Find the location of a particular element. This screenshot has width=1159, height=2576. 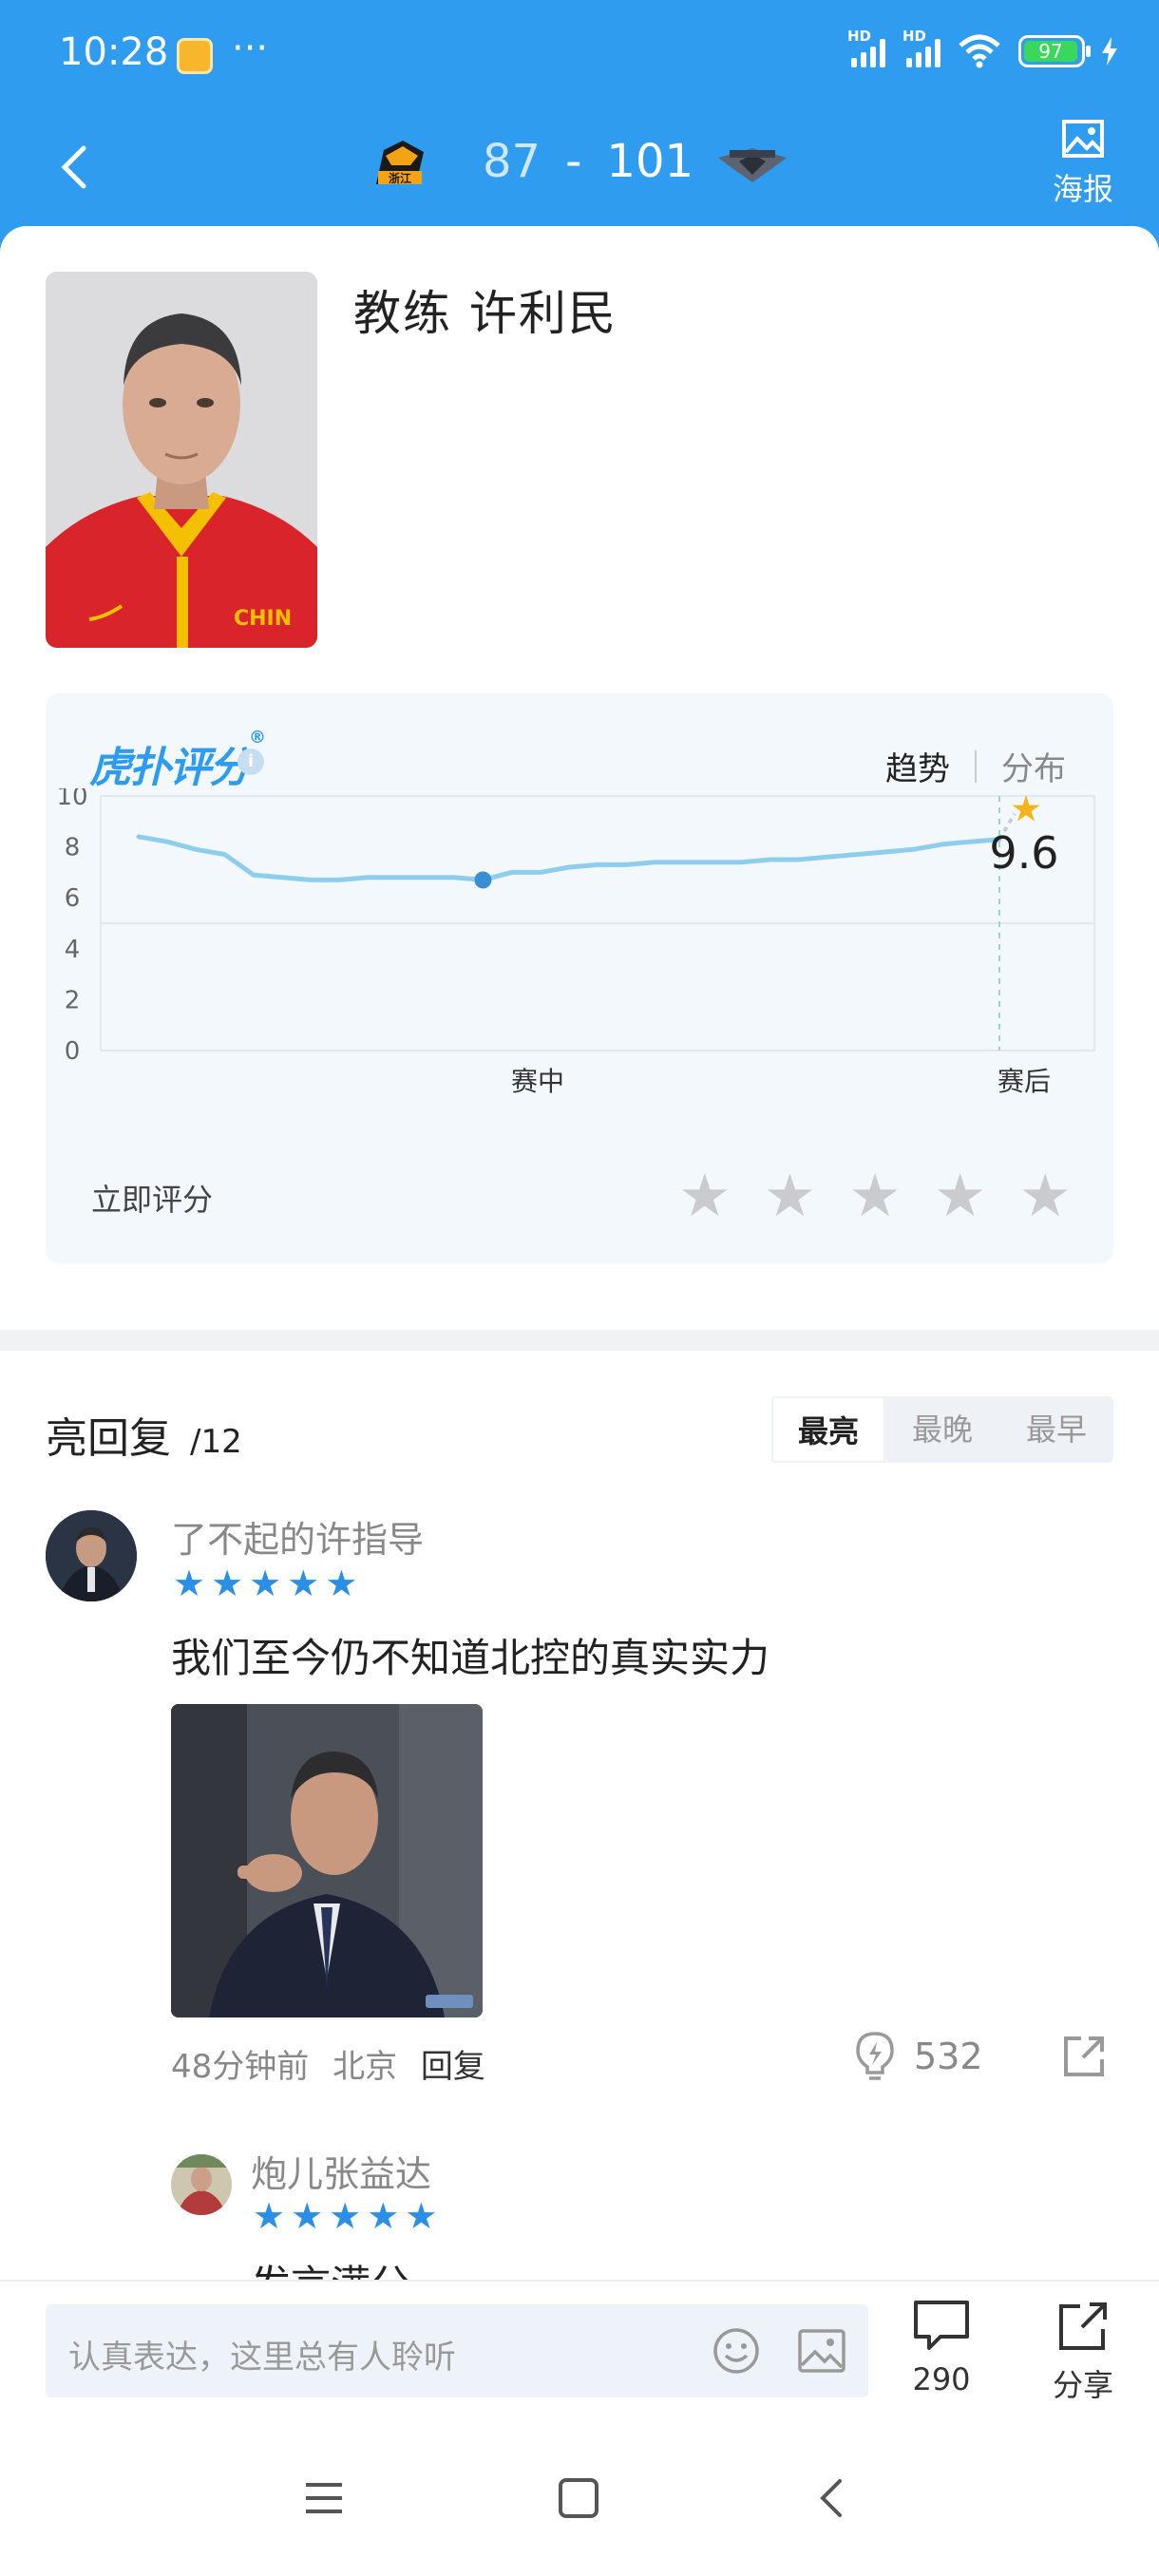

more-notifications-icon: ··· is located at coordinates (250, 48).